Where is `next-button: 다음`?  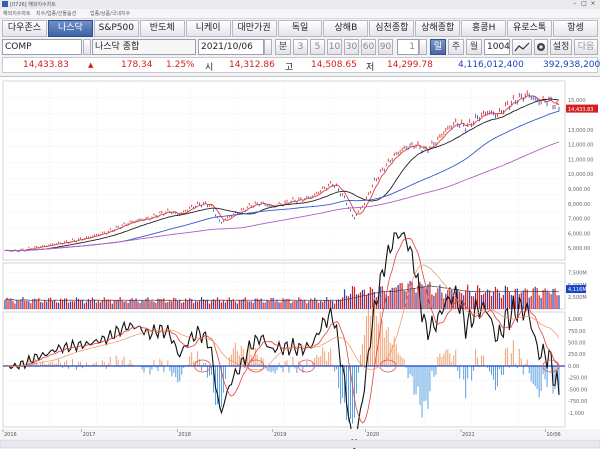 next-button: 다음 is located at coordinates (586, 47).